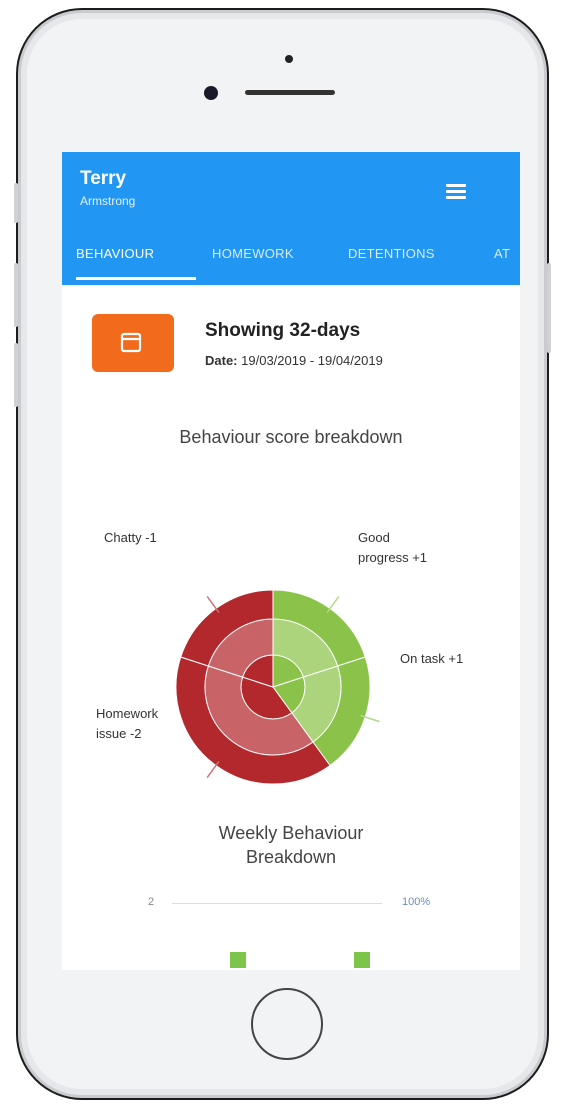  Describe the element at coordinates (456, 192) in the screenshot. I see `hamburger-menu-icon` at that location.